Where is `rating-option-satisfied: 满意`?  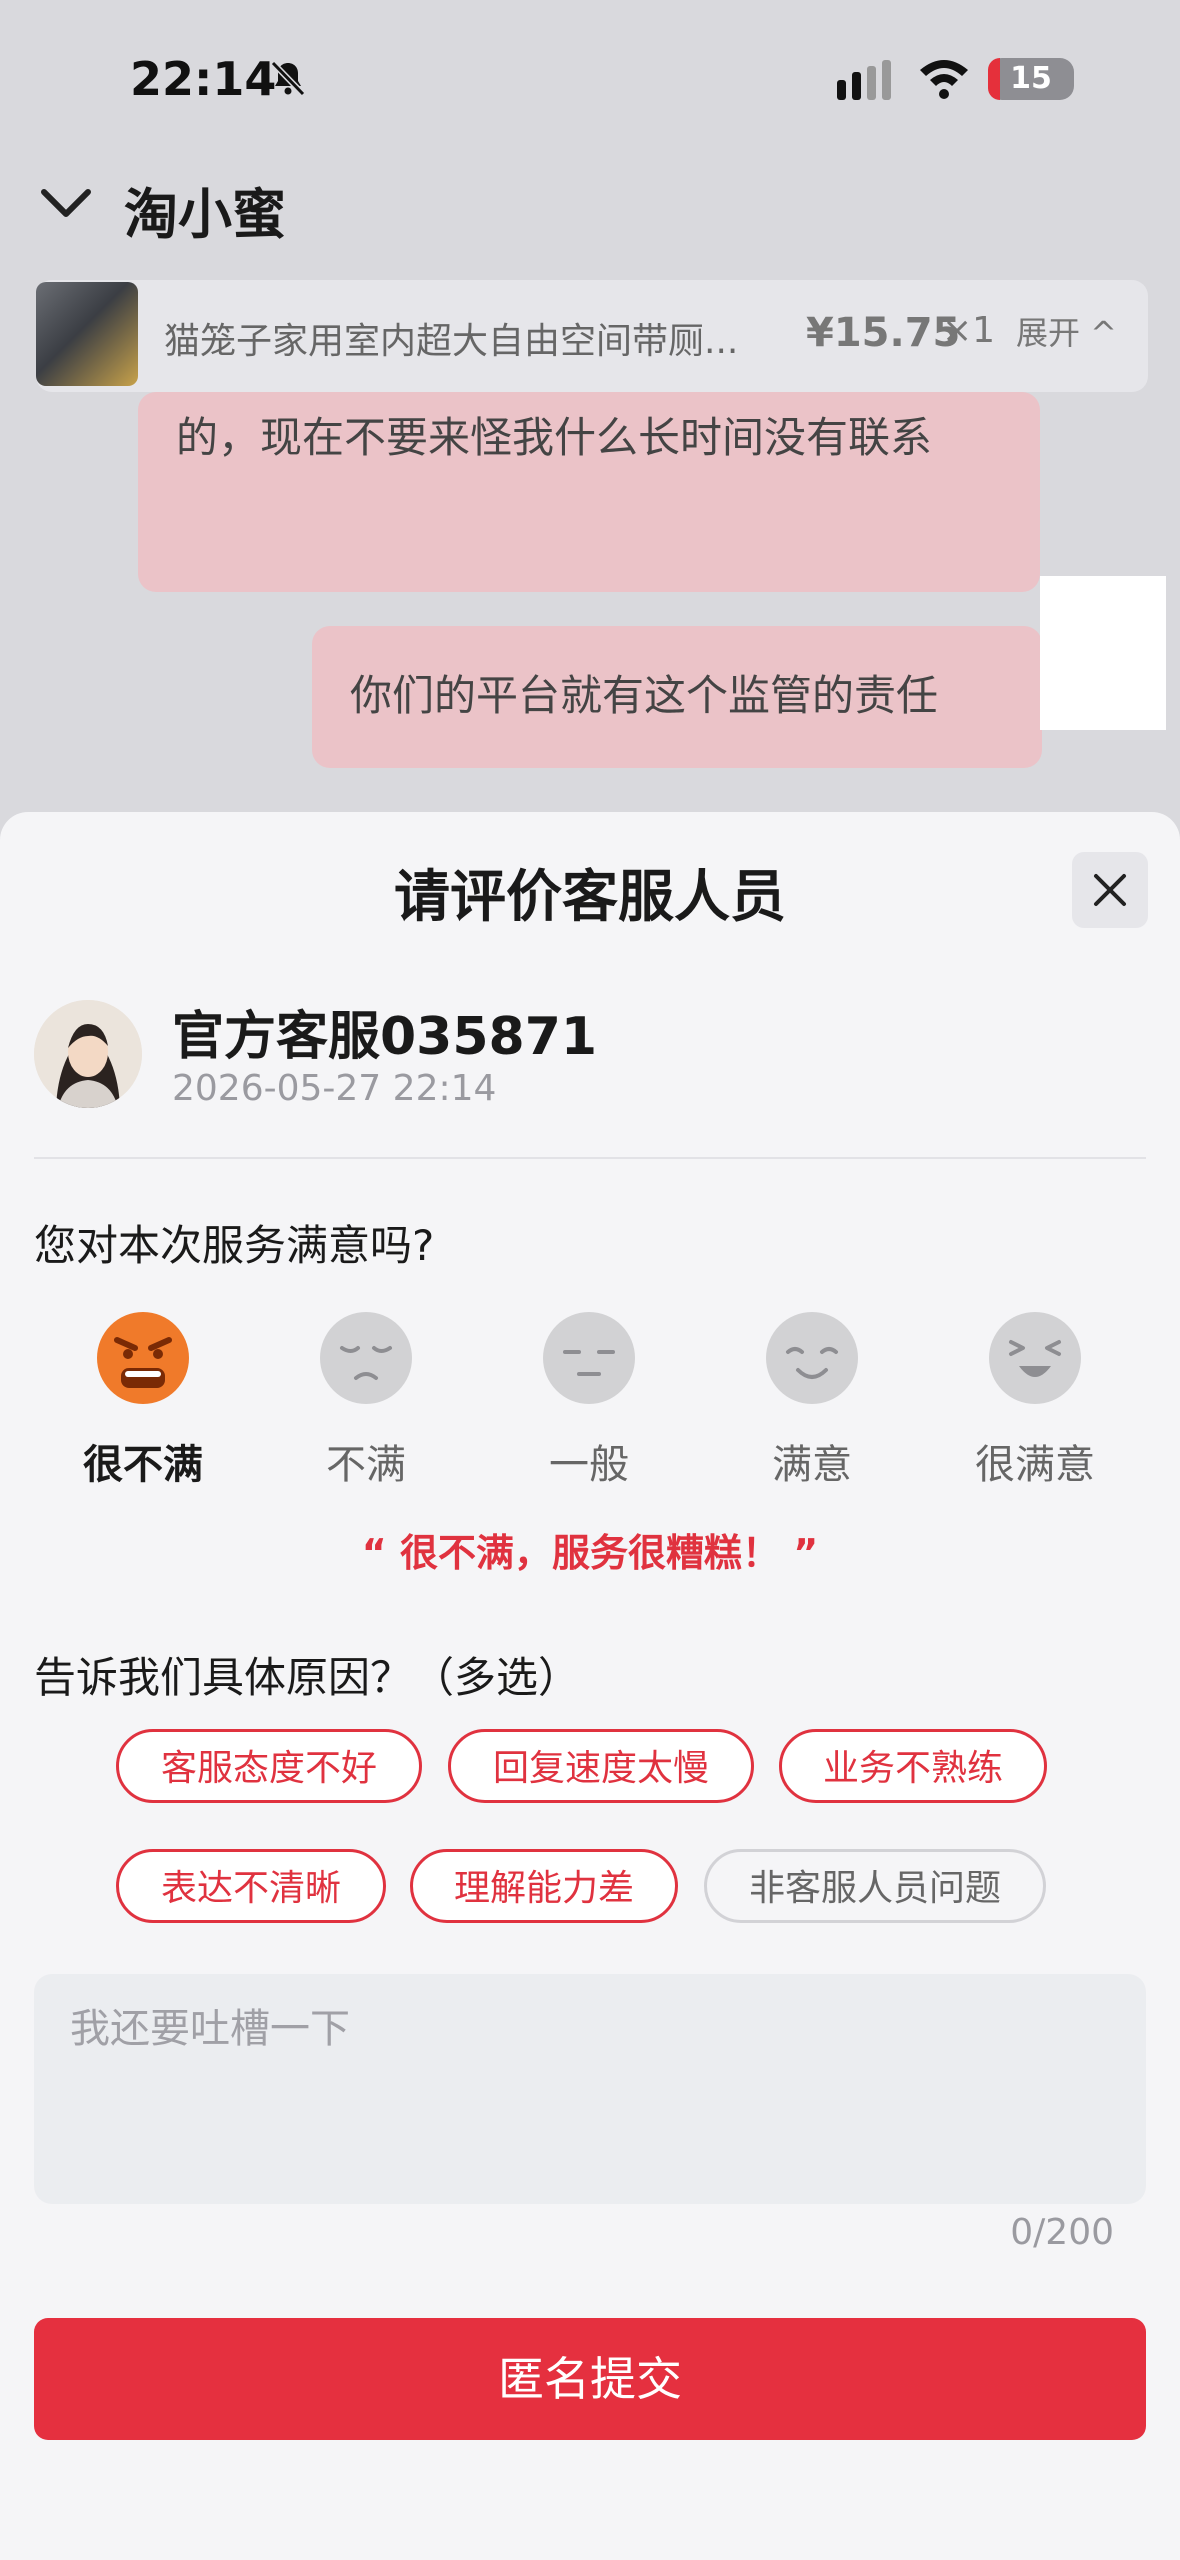
rating-option-satisfied: 满意 is located at coordinates (812, 1400).